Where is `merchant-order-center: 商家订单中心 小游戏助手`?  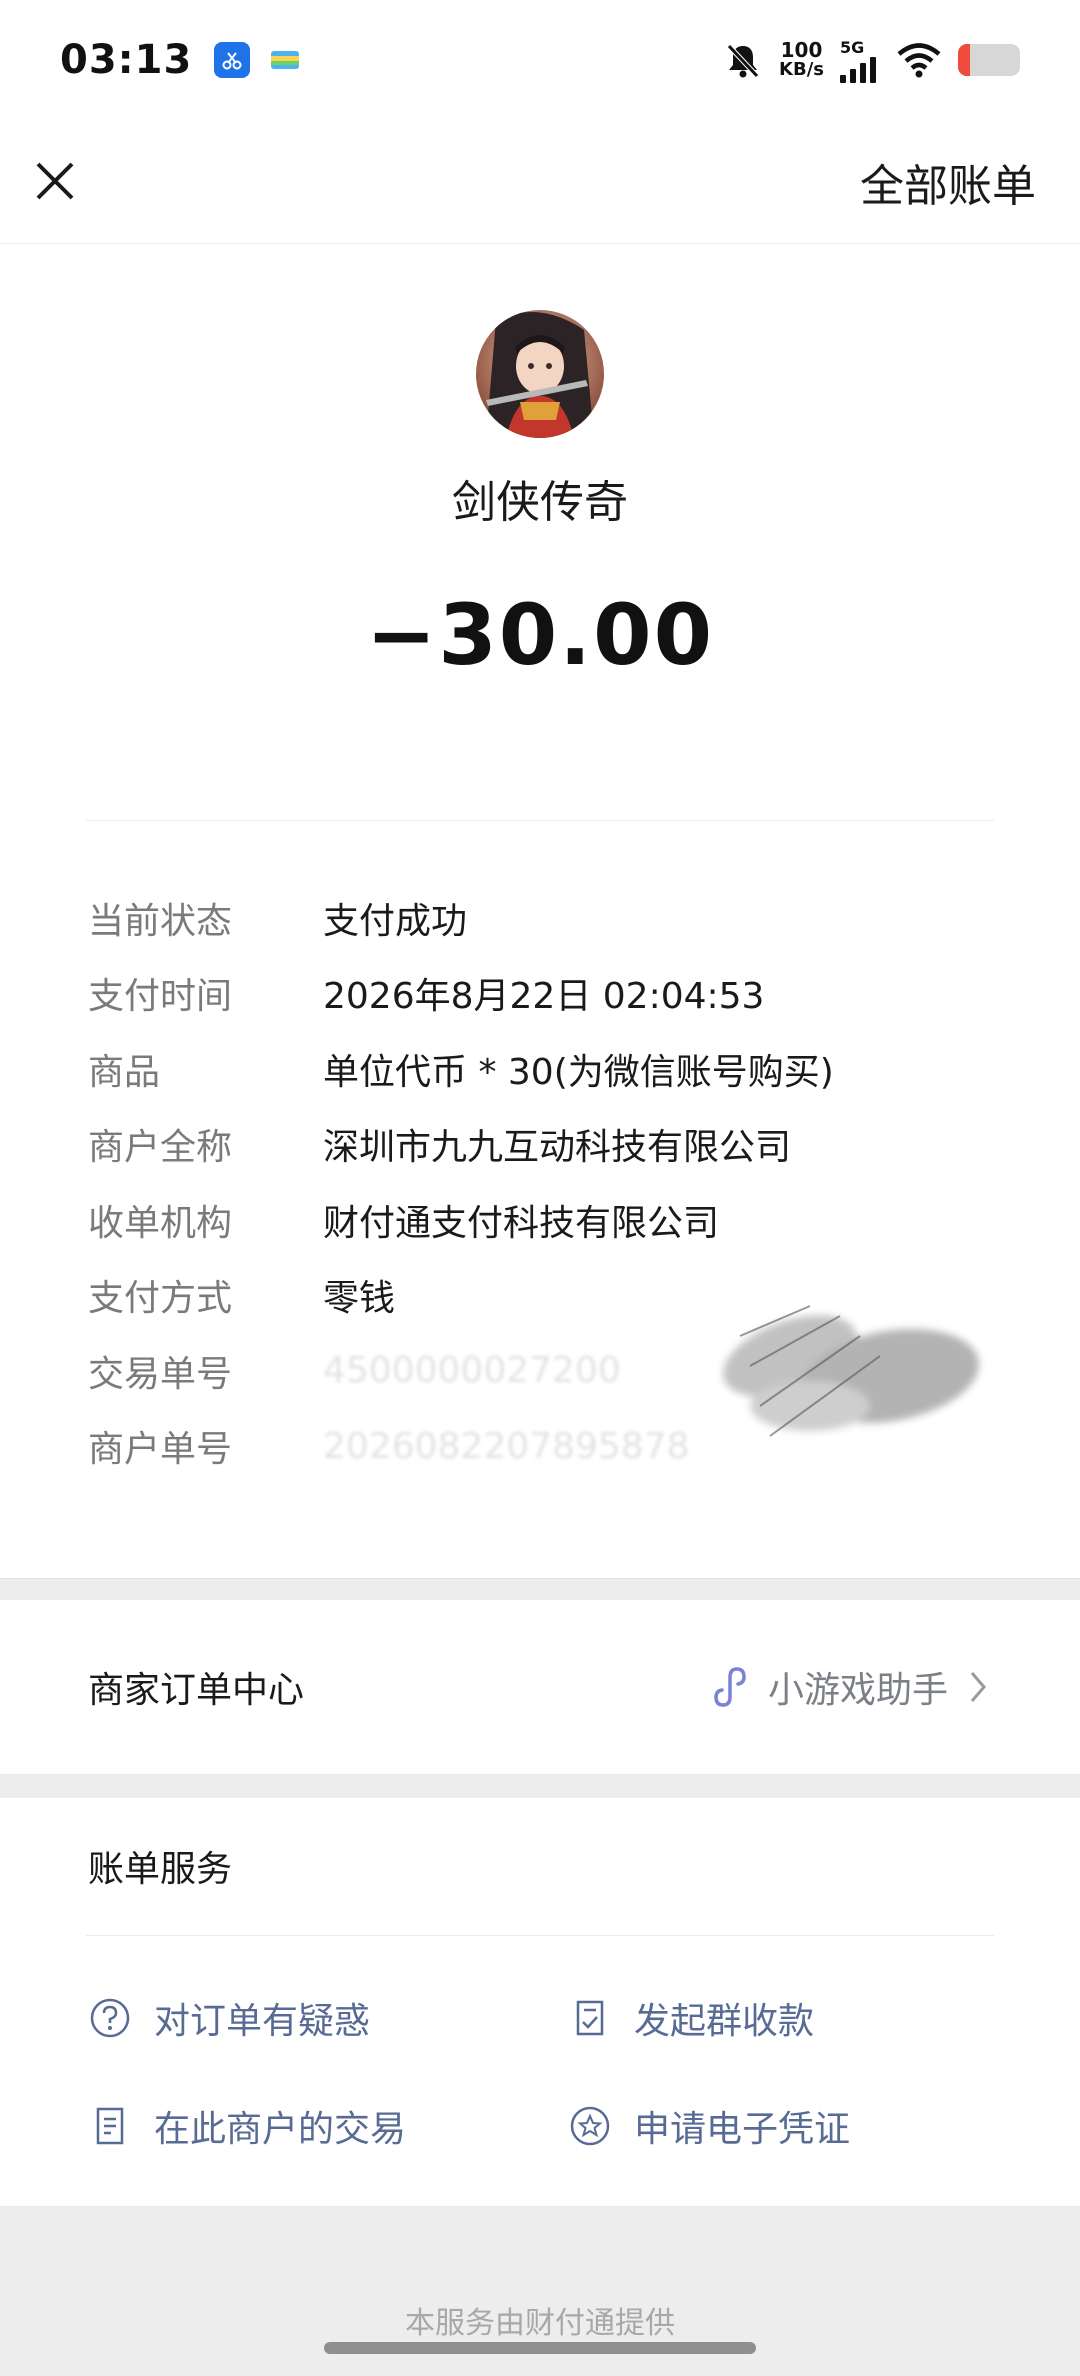 merchant-order-center: 商家订单中心 小游戏助手 is located at coordinates (540, 1687).